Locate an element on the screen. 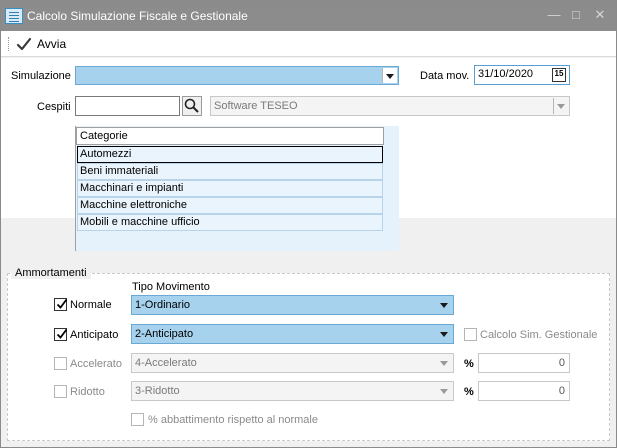 The width and height of the screenshot is (617, 448). toolbar-grip is located at coordinates (9, 44).